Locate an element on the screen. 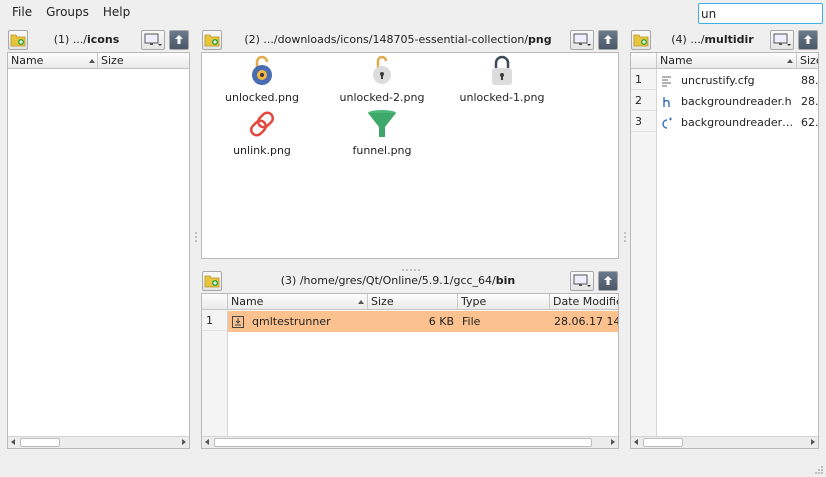 This screenshot has width=826, height=477. column-type: Type is located at coordinates (504, 302).